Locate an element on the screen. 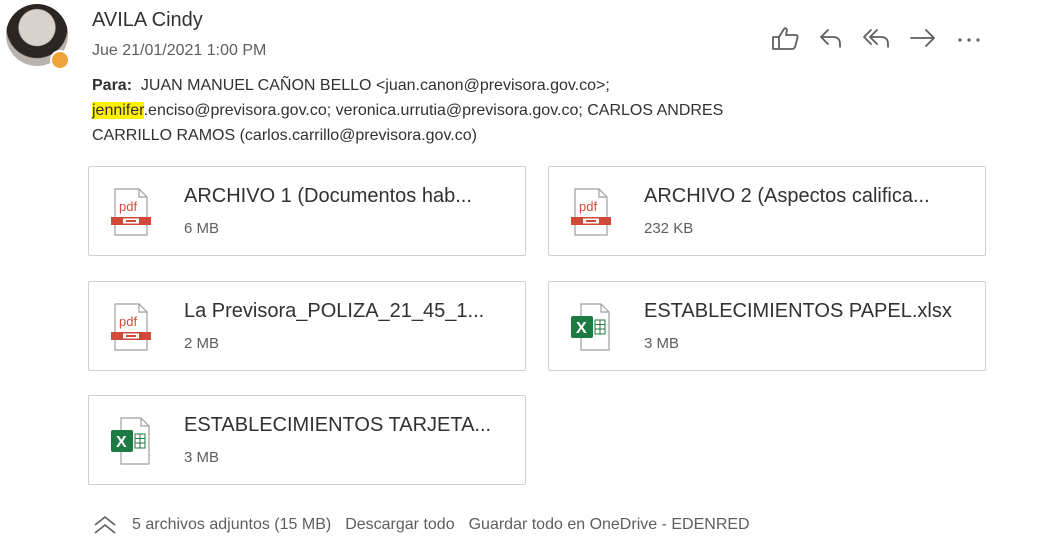 This screenshot has width=1040, height=540. like-icon is located at coordinates (785, 38).